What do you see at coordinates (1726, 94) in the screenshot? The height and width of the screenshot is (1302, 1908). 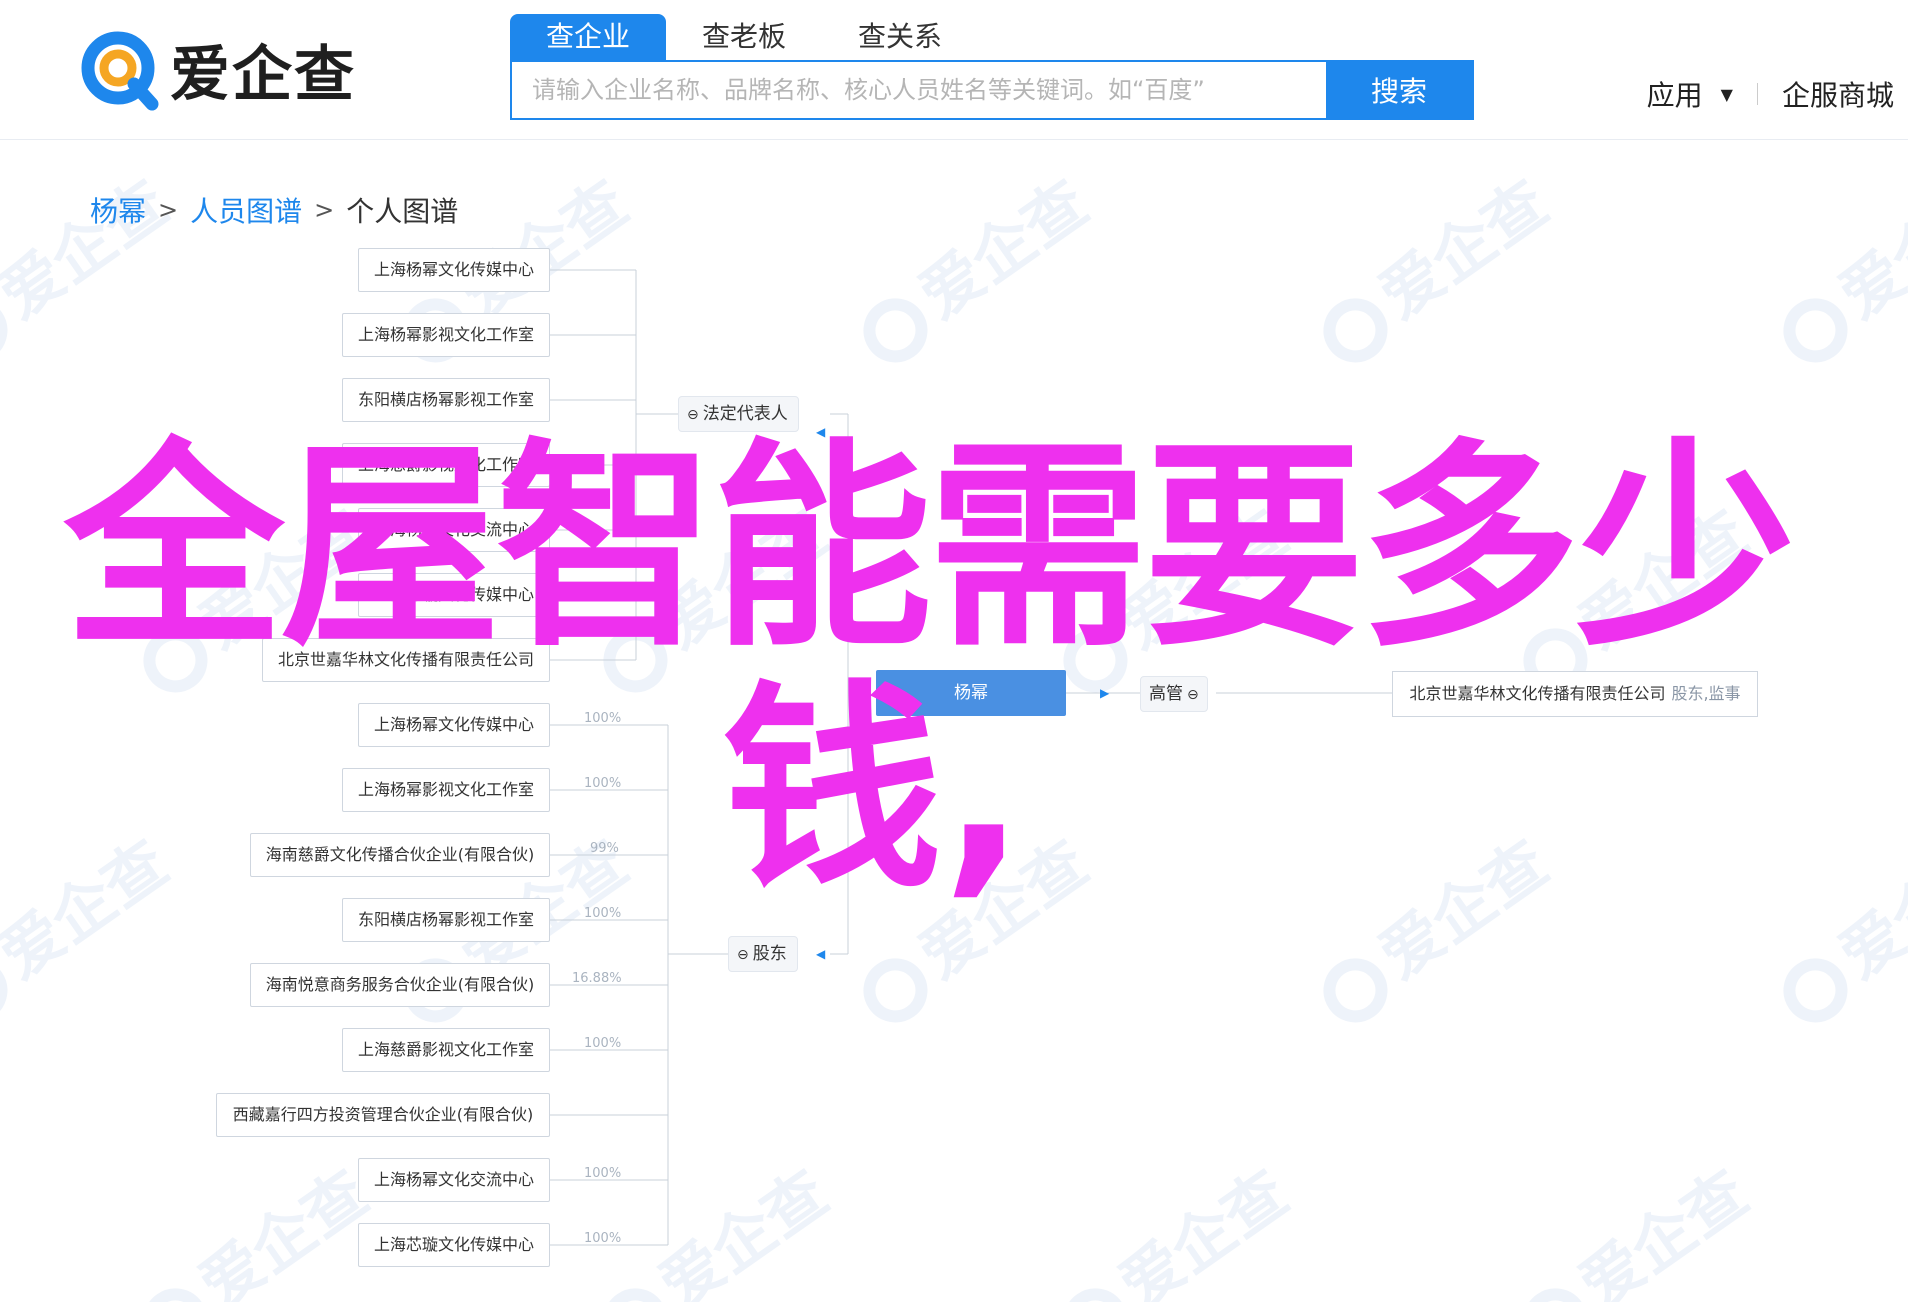 I see `caret-down-icon: ▼` at bounding box center [1726, 94].